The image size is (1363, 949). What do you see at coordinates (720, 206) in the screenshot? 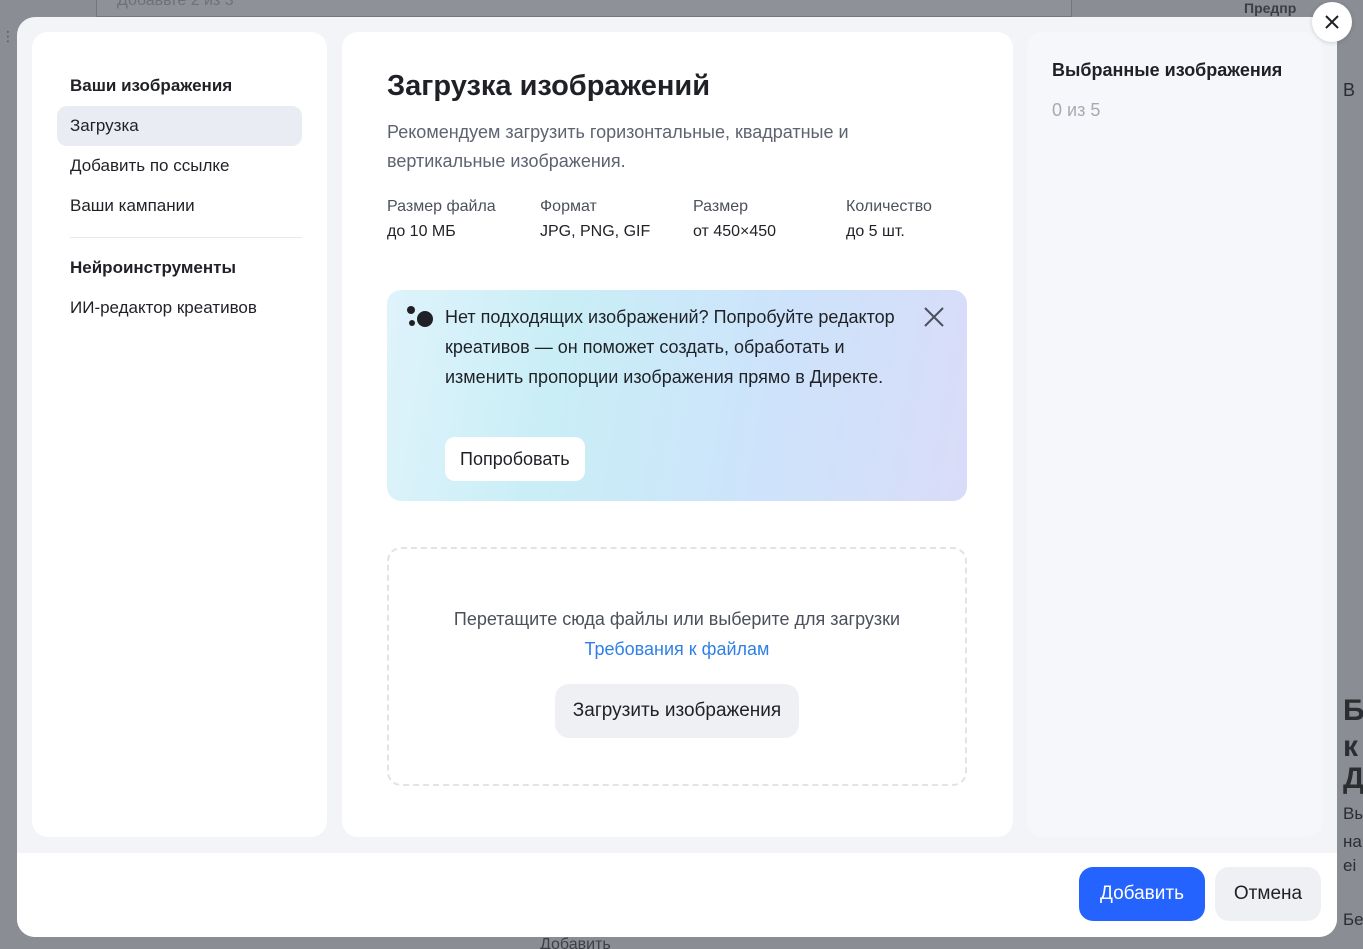
I see `spec-label: Размер` at bounding box center [720, 206].